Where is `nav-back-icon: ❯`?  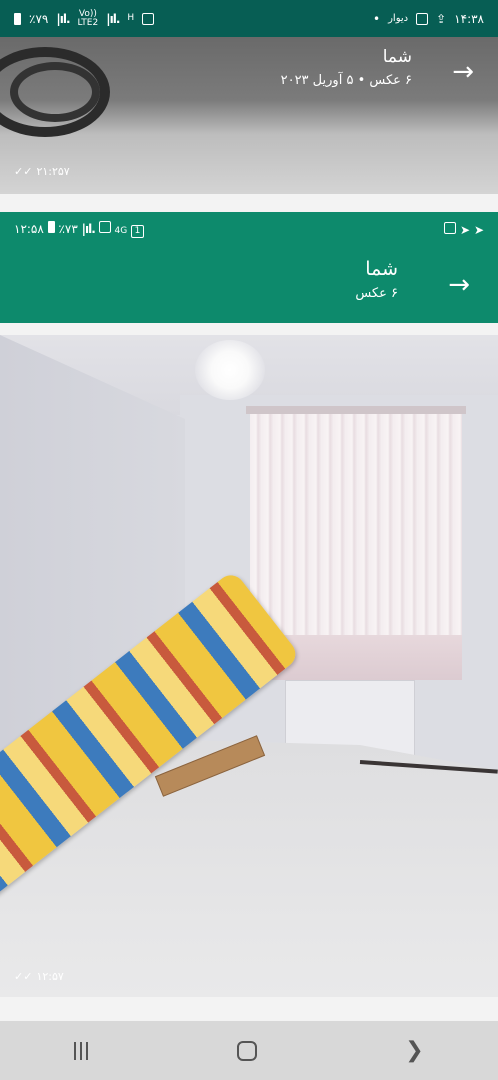 nav-back-icon: ❯ is located at coordinates (414, 1050).